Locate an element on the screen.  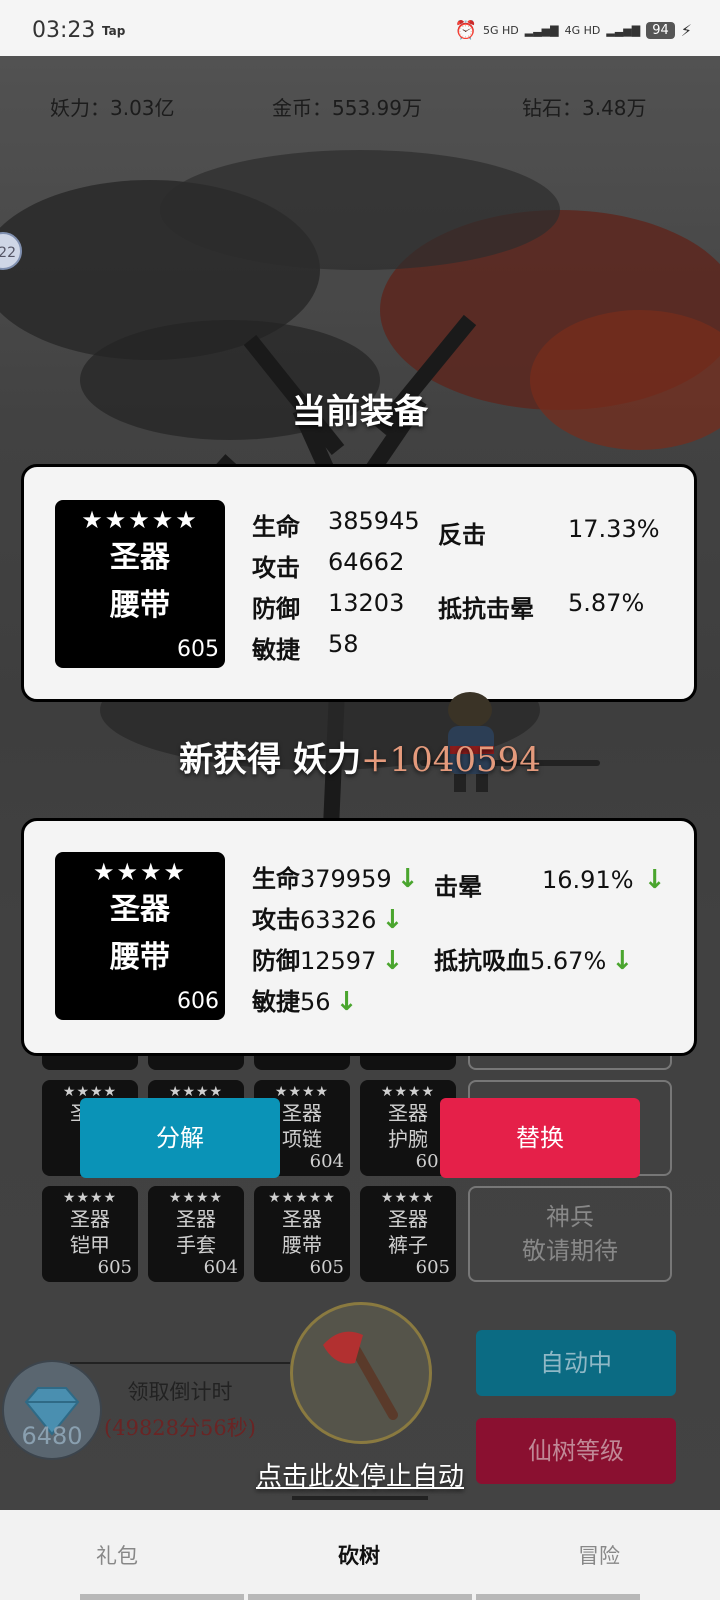
extra-stat-row: 抵抗吸血5.67% ↓ is located at coordinates (533, 958).